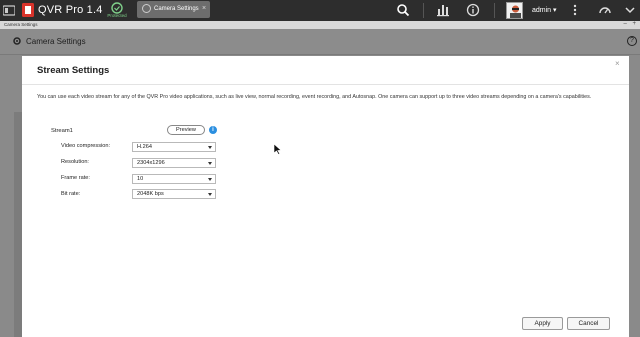 This screenshot has height=337, width=640. Describe the element at coordinates (75, 178) in the screenshot. I see `frame-rate-label: Frame rate:` at that location.